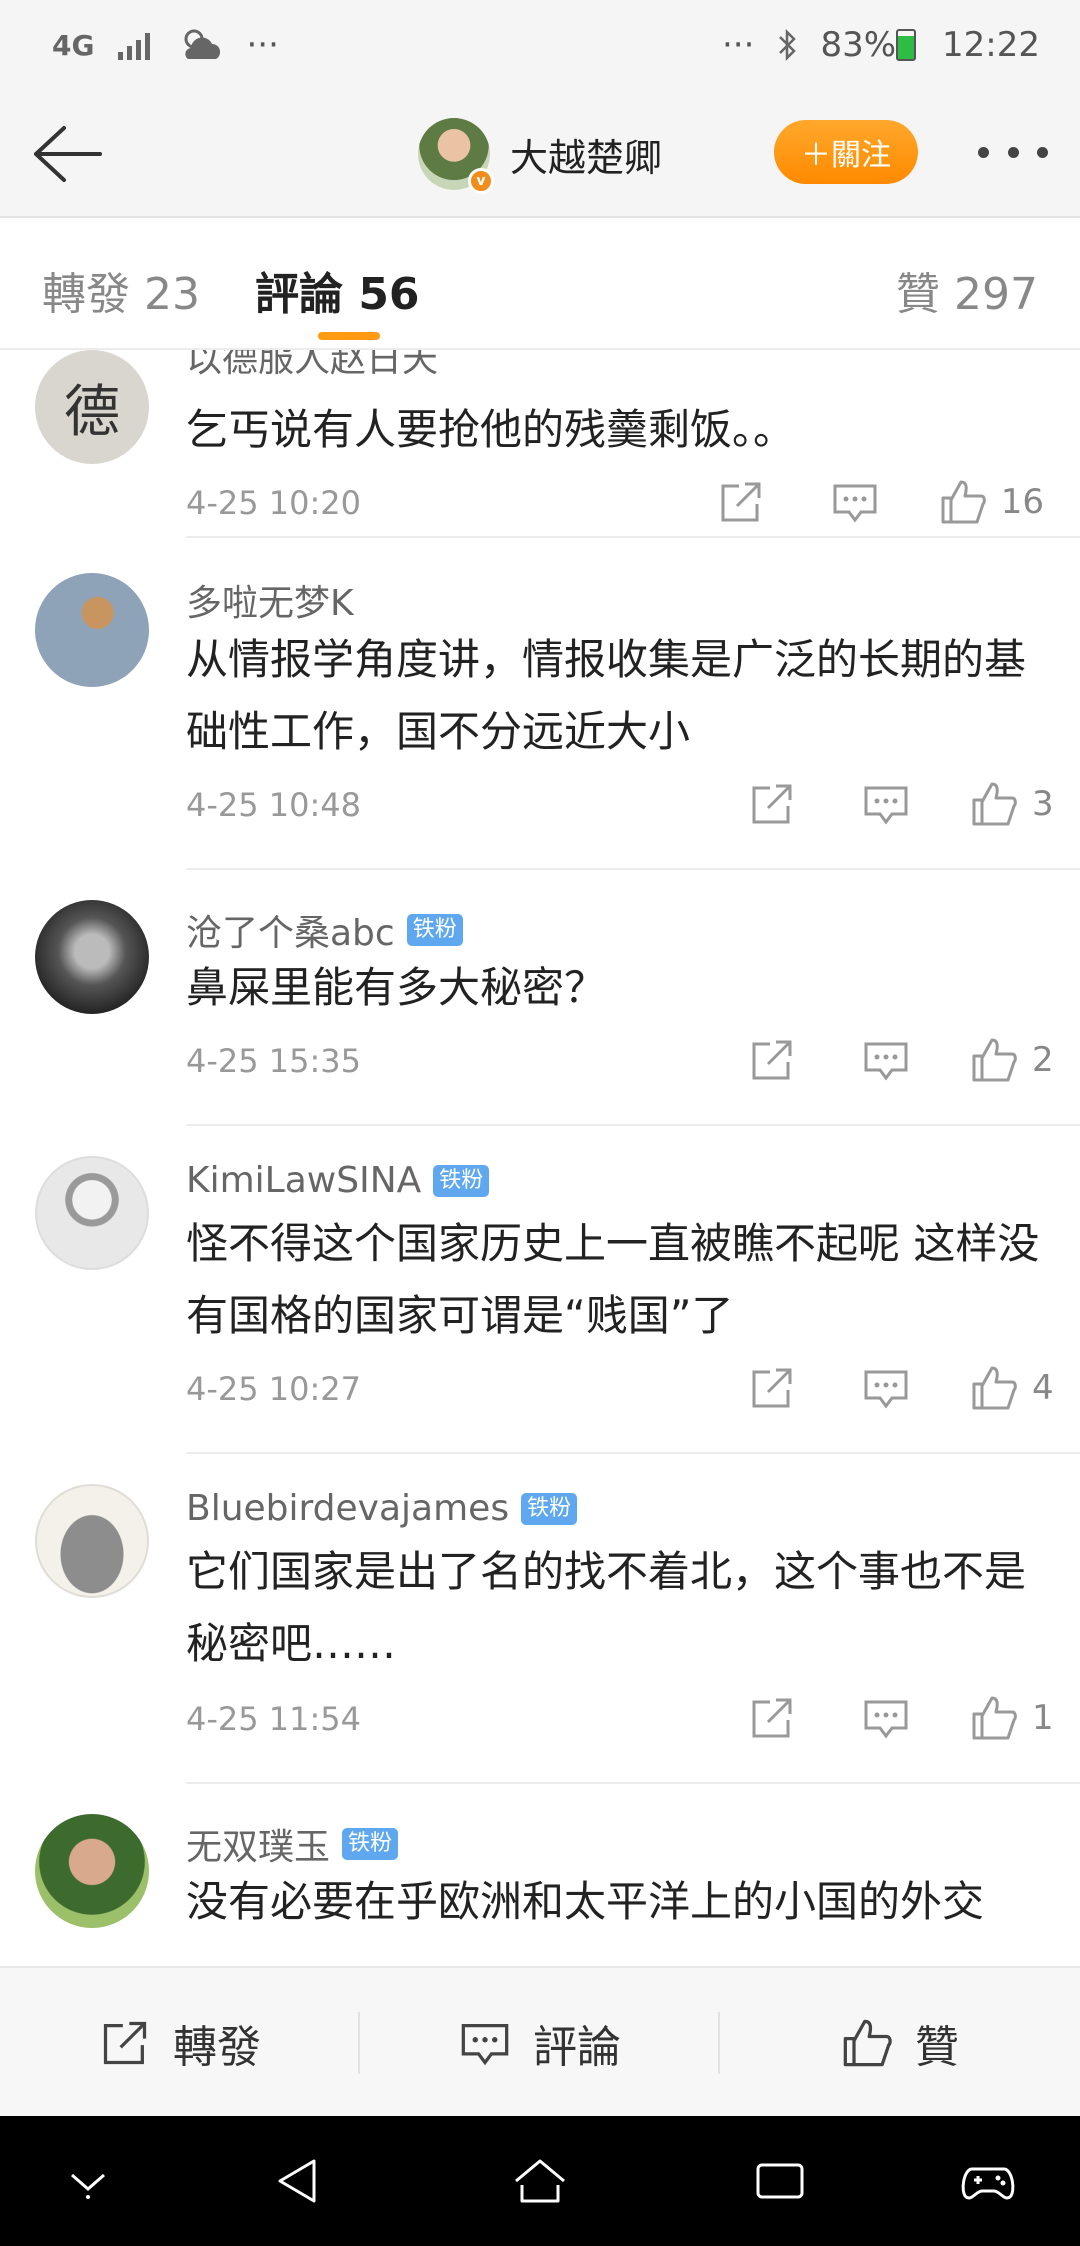 This screenshot has width=1080, height=2246. What do you see at coordinates (586, 154) in the screenshot?
I see `header-username: 大越楚卿` at bounding box center [586, 154].